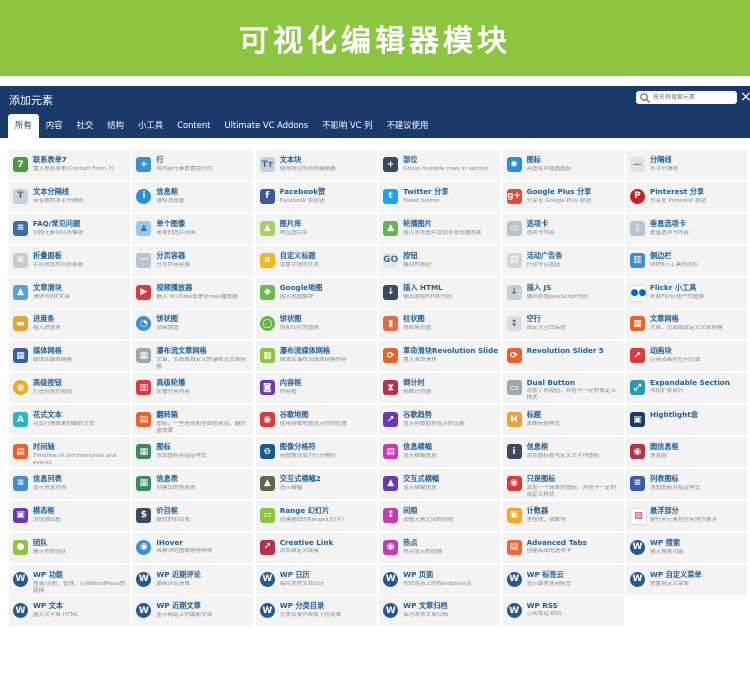 The image size is (750, 680). What do you see at coordinates (440, 292) in the screenshot?
I see `element-card: ↓ 插入 HTML 输出原始HTML代码` at bounding box center [440, 292].